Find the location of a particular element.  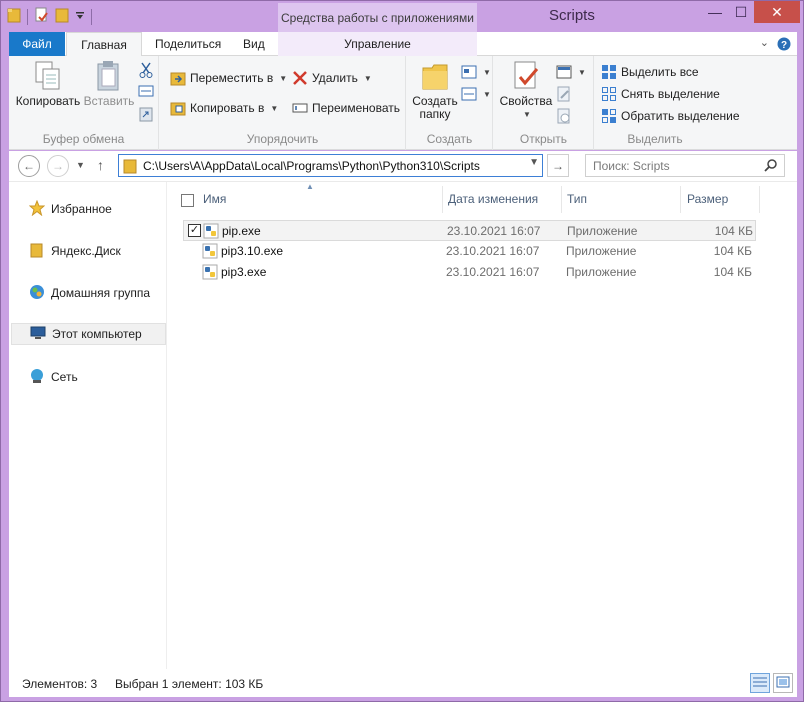

back-button: ← is located at coordinates (29, 166).